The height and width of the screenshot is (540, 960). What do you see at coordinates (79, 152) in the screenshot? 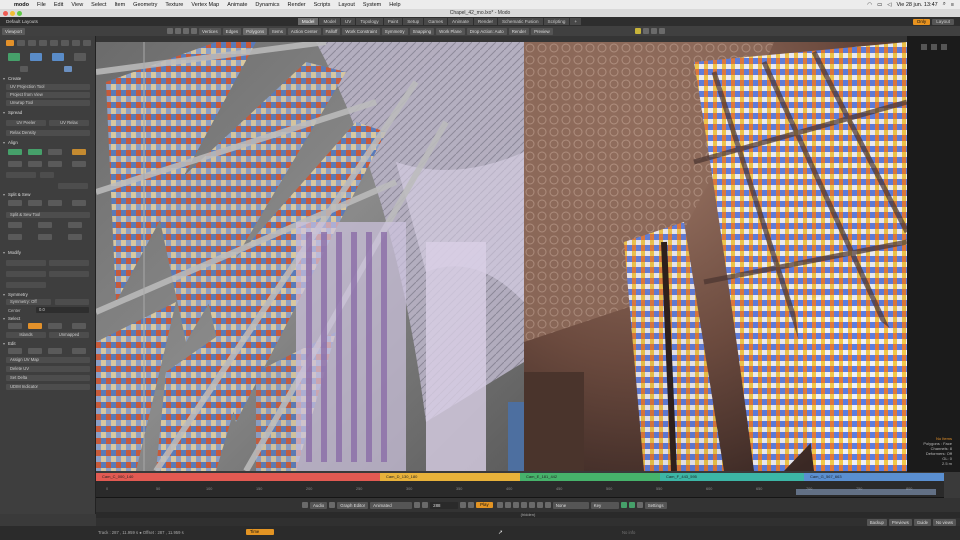
I see `align-top-icon` at bounding box center [79, 152].